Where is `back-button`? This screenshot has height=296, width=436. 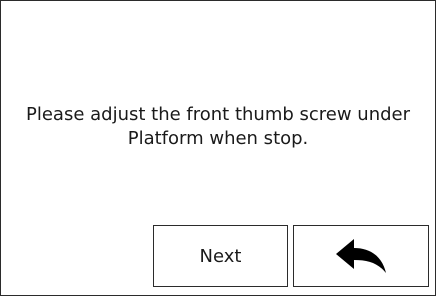
back-button is located at coordinates (361, 256).